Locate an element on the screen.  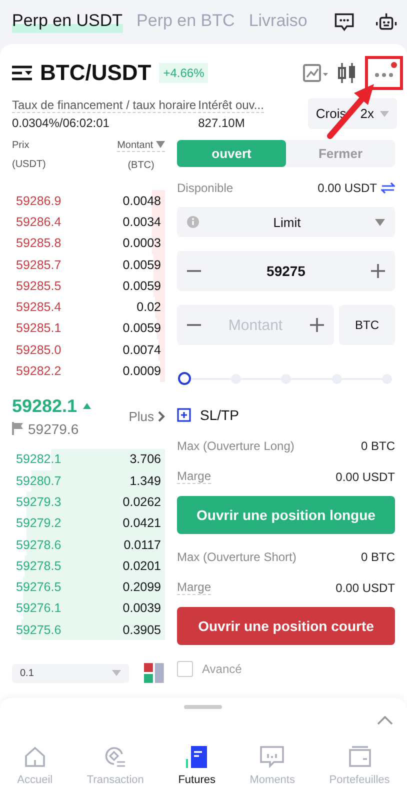
home-icon is located at coordinates (35, 757).